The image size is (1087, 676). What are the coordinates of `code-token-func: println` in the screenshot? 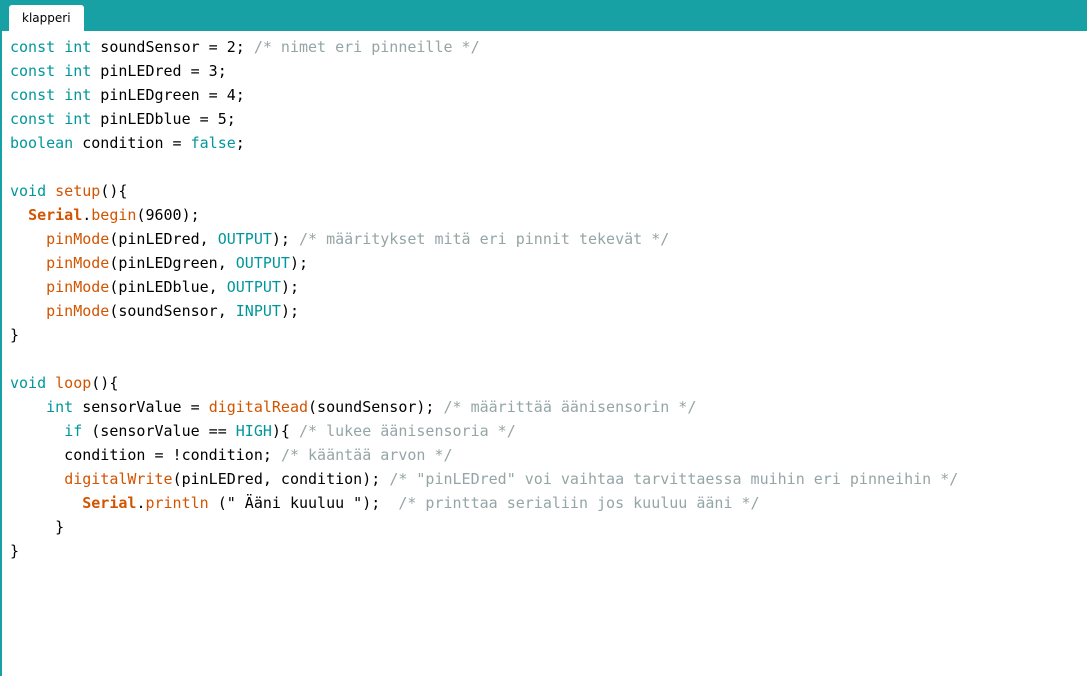 It's located at (177, 503).